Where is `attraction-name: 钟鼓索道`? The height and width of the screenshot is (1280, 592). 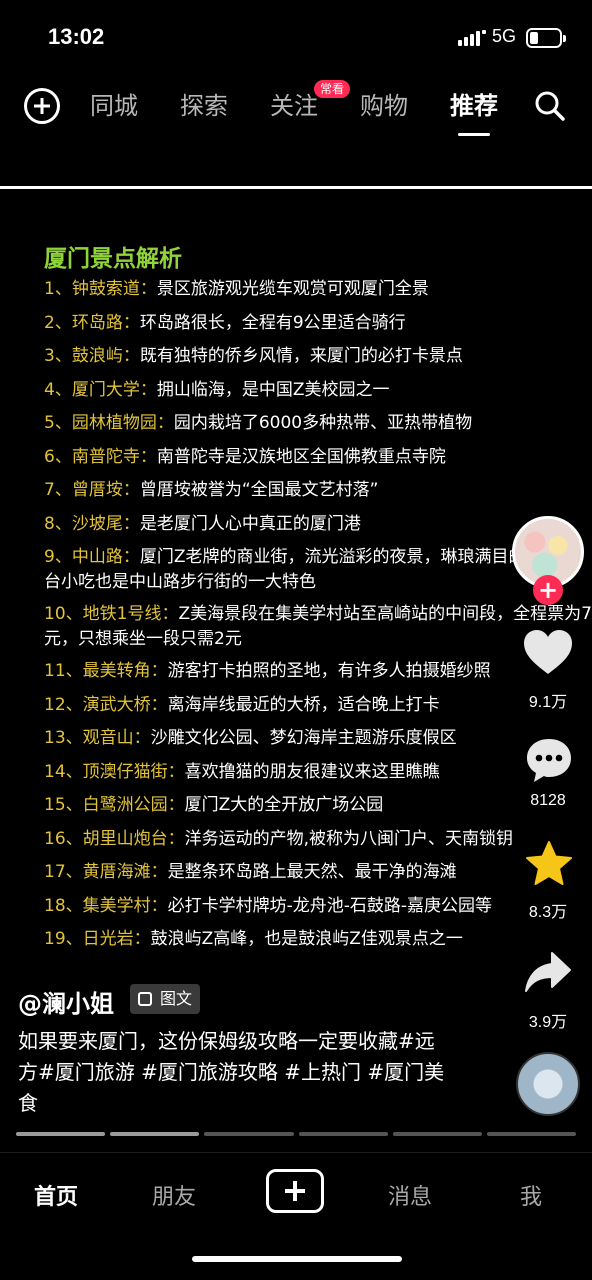
attraction-name: 钟鼓索道 is located at coordinates (105, 289).